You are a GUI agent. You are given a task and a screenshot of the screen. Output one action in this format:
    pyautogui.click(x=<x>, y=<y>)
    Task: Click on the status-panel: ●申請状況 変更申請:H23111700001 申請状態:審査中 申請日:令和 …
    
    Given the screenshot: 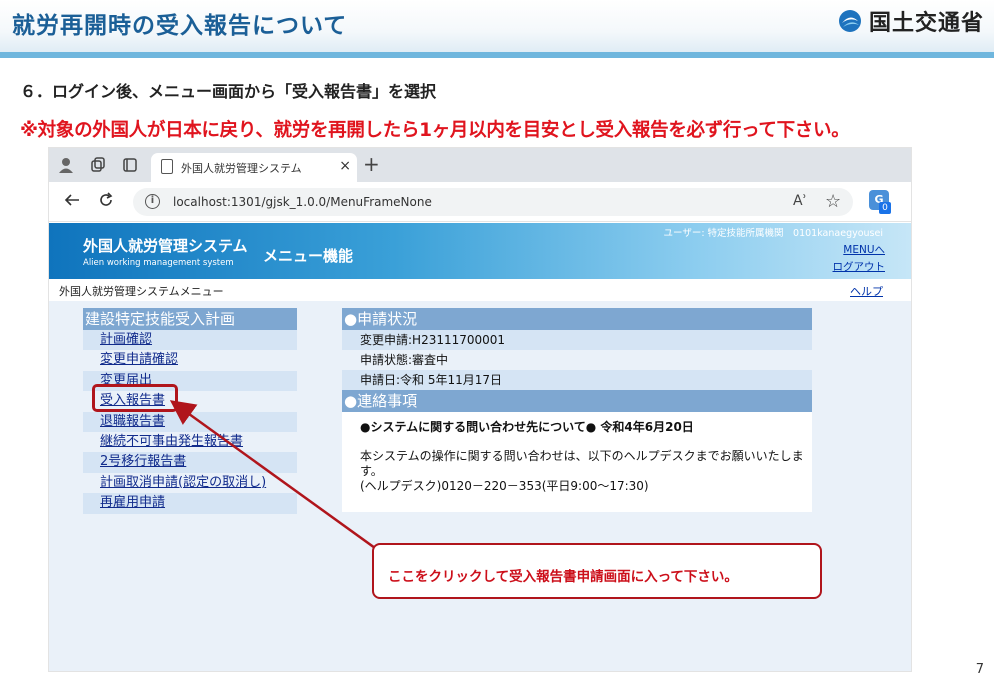 What is the action you would take?
    pyautogui.click(x=577, y=410)
    